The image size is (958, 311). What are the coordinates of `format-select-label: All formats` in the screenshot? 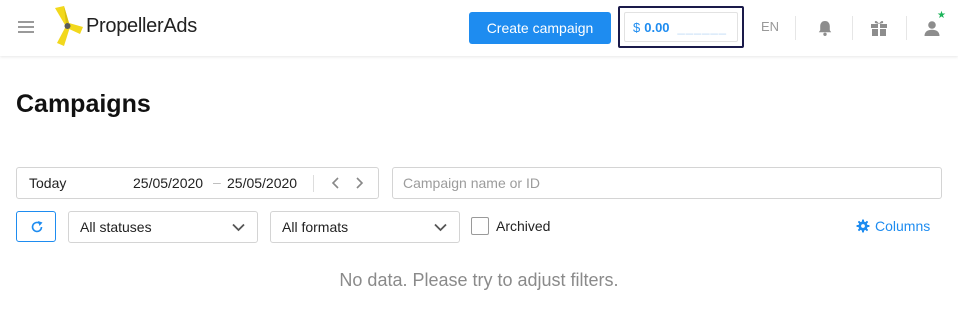 It's located at (315, 227).